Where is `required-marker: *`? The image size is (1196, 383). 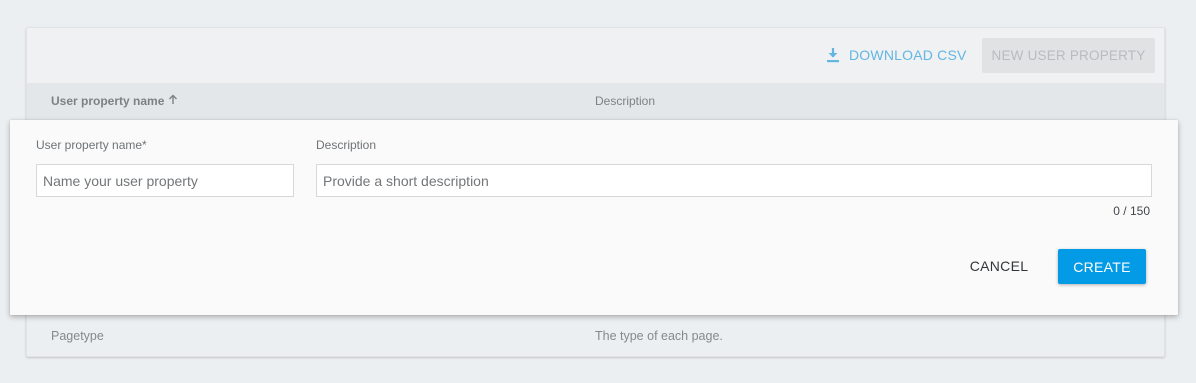 required-marker: * is located at coordinates (144, 145).